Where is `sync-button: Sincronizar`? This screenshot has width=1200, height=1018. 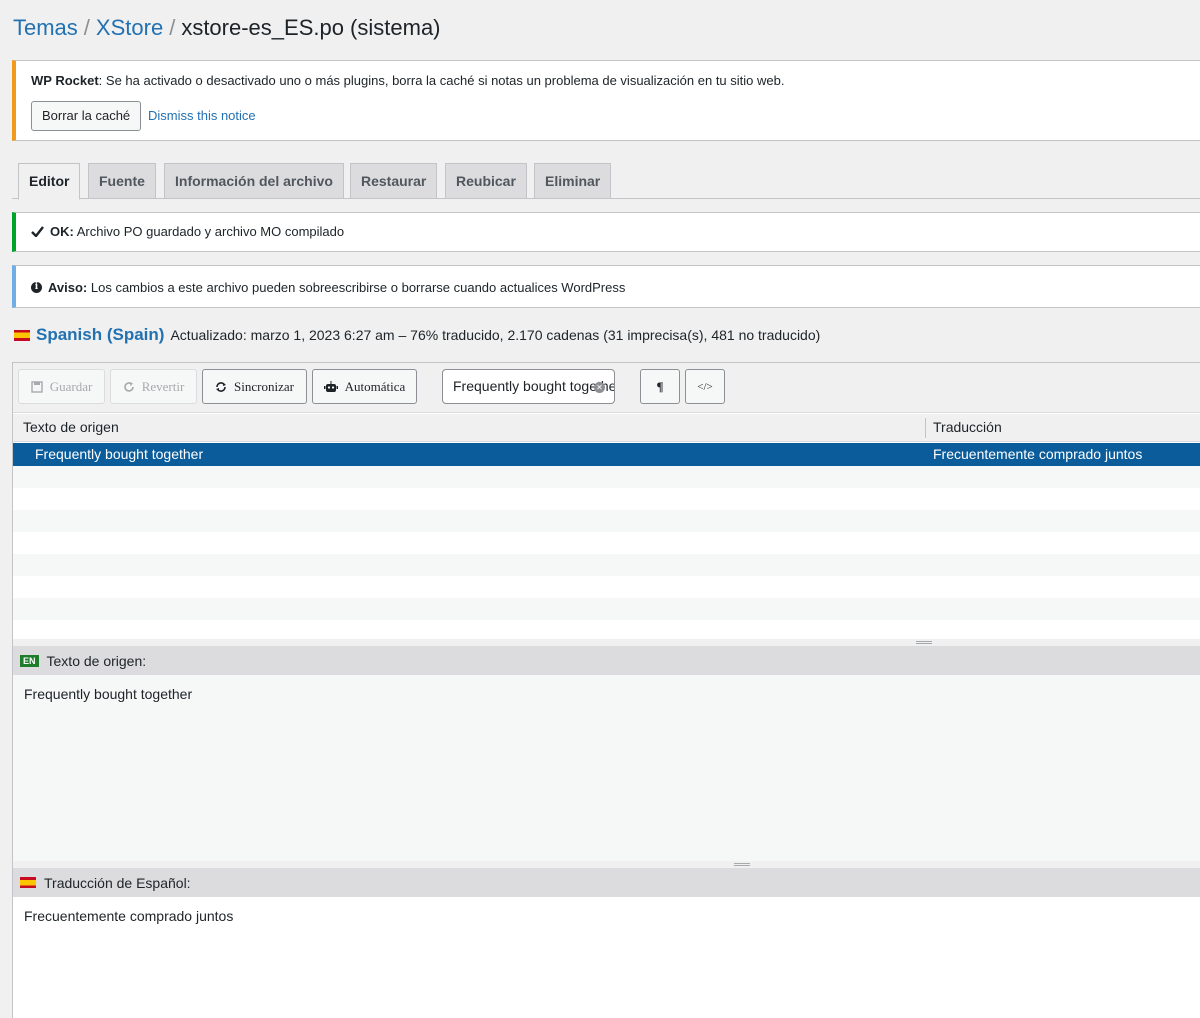
sync-button: Sincronizar is located at coordinates (254, 386).